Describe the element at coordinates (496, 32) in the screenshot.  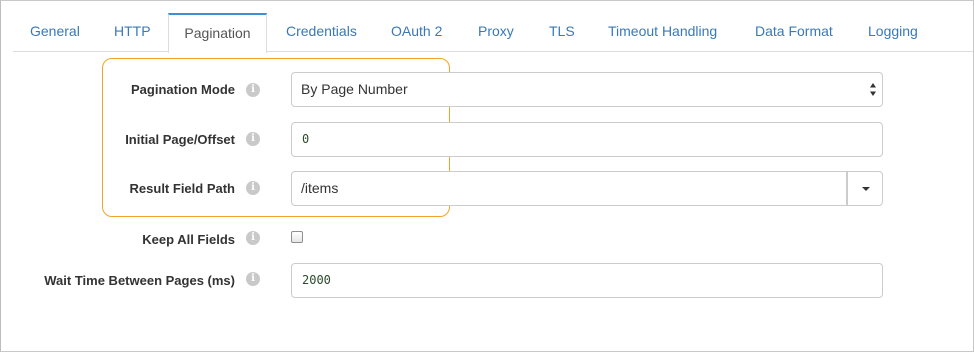
I see `tab-proxy: Proxy` at that location.